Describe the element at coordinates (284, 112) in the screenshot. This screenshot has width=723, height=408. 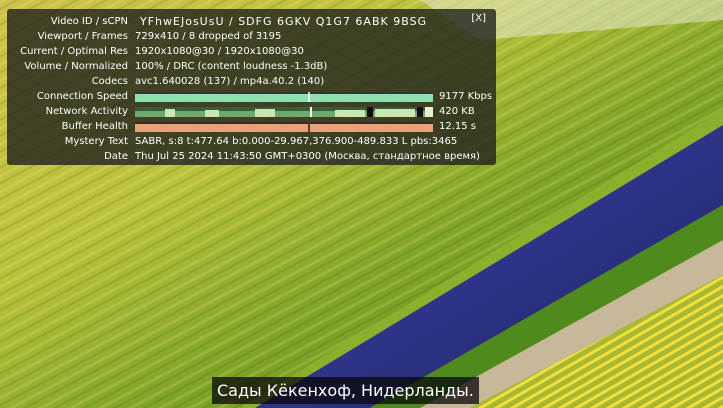
I see `network-activity-graph` at that location.